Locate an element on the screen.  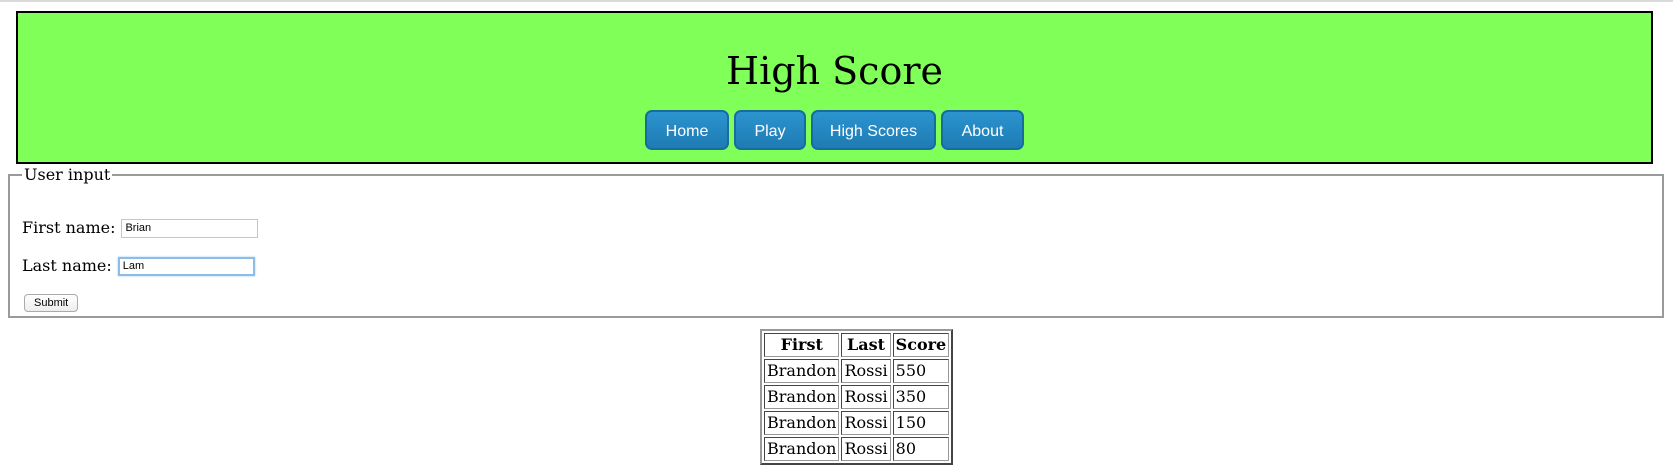
table-row: Brandon Rossi 550 is located at coordinates (857, 371).